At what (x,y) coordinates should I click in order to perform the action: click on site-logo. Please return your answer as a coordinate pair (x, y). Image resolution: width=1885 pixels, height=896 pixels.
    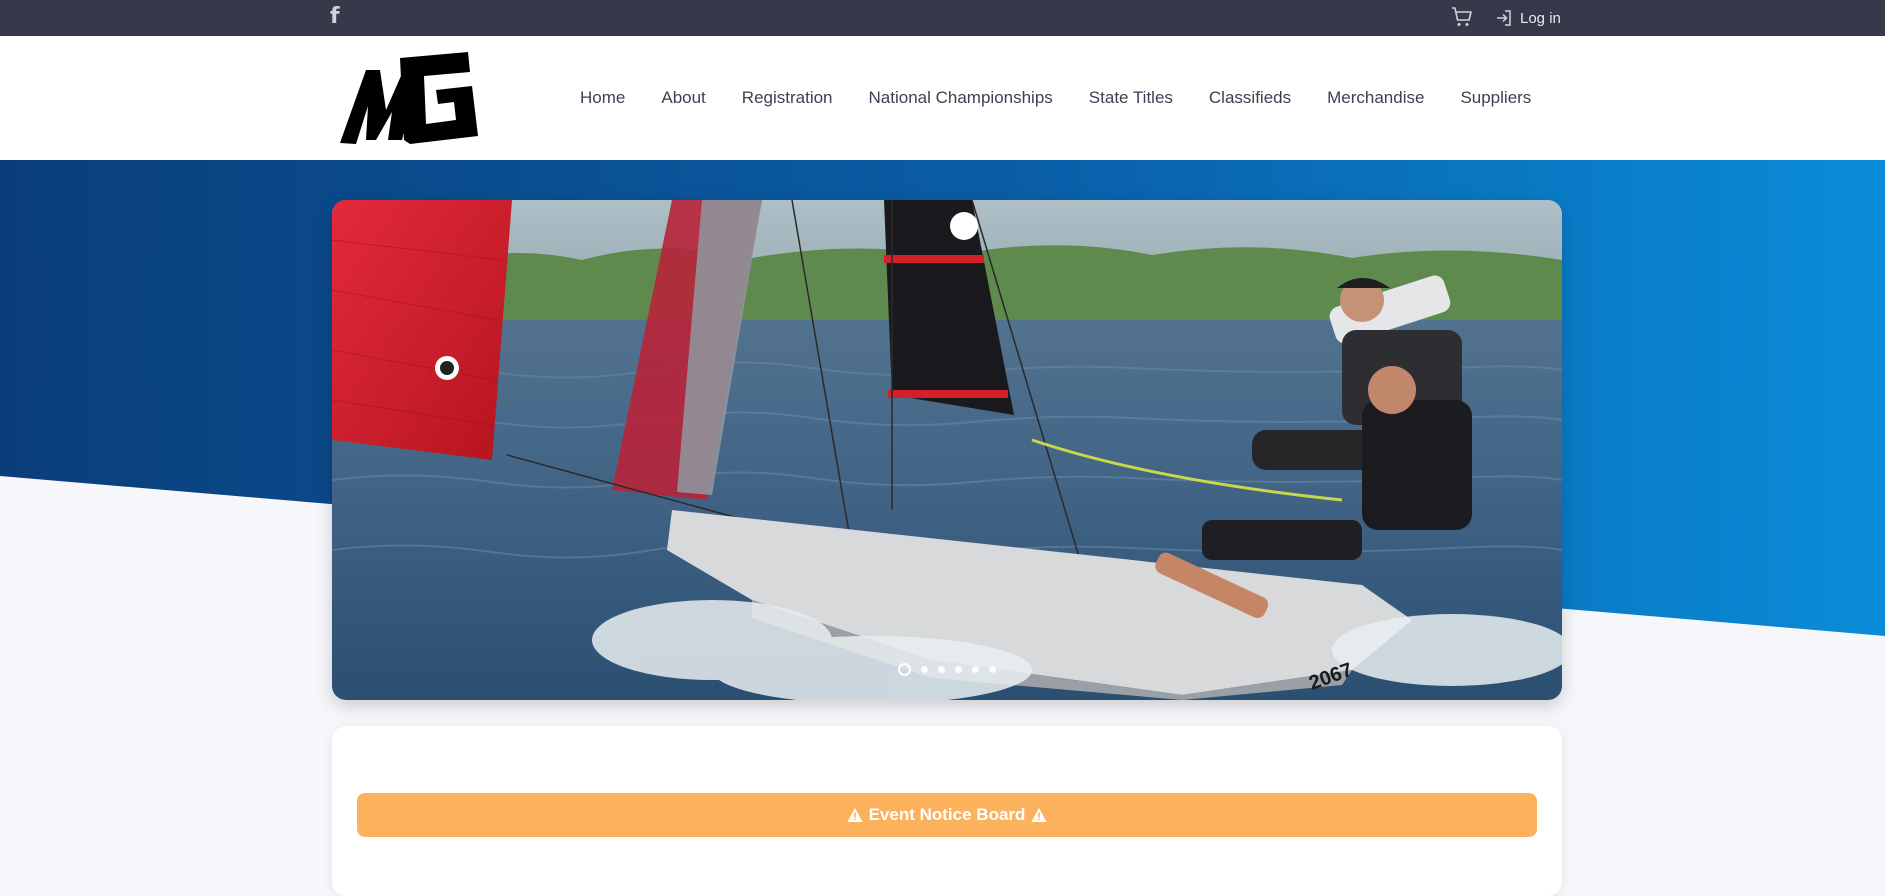
    Looking at the image, I should click on (416, 98).